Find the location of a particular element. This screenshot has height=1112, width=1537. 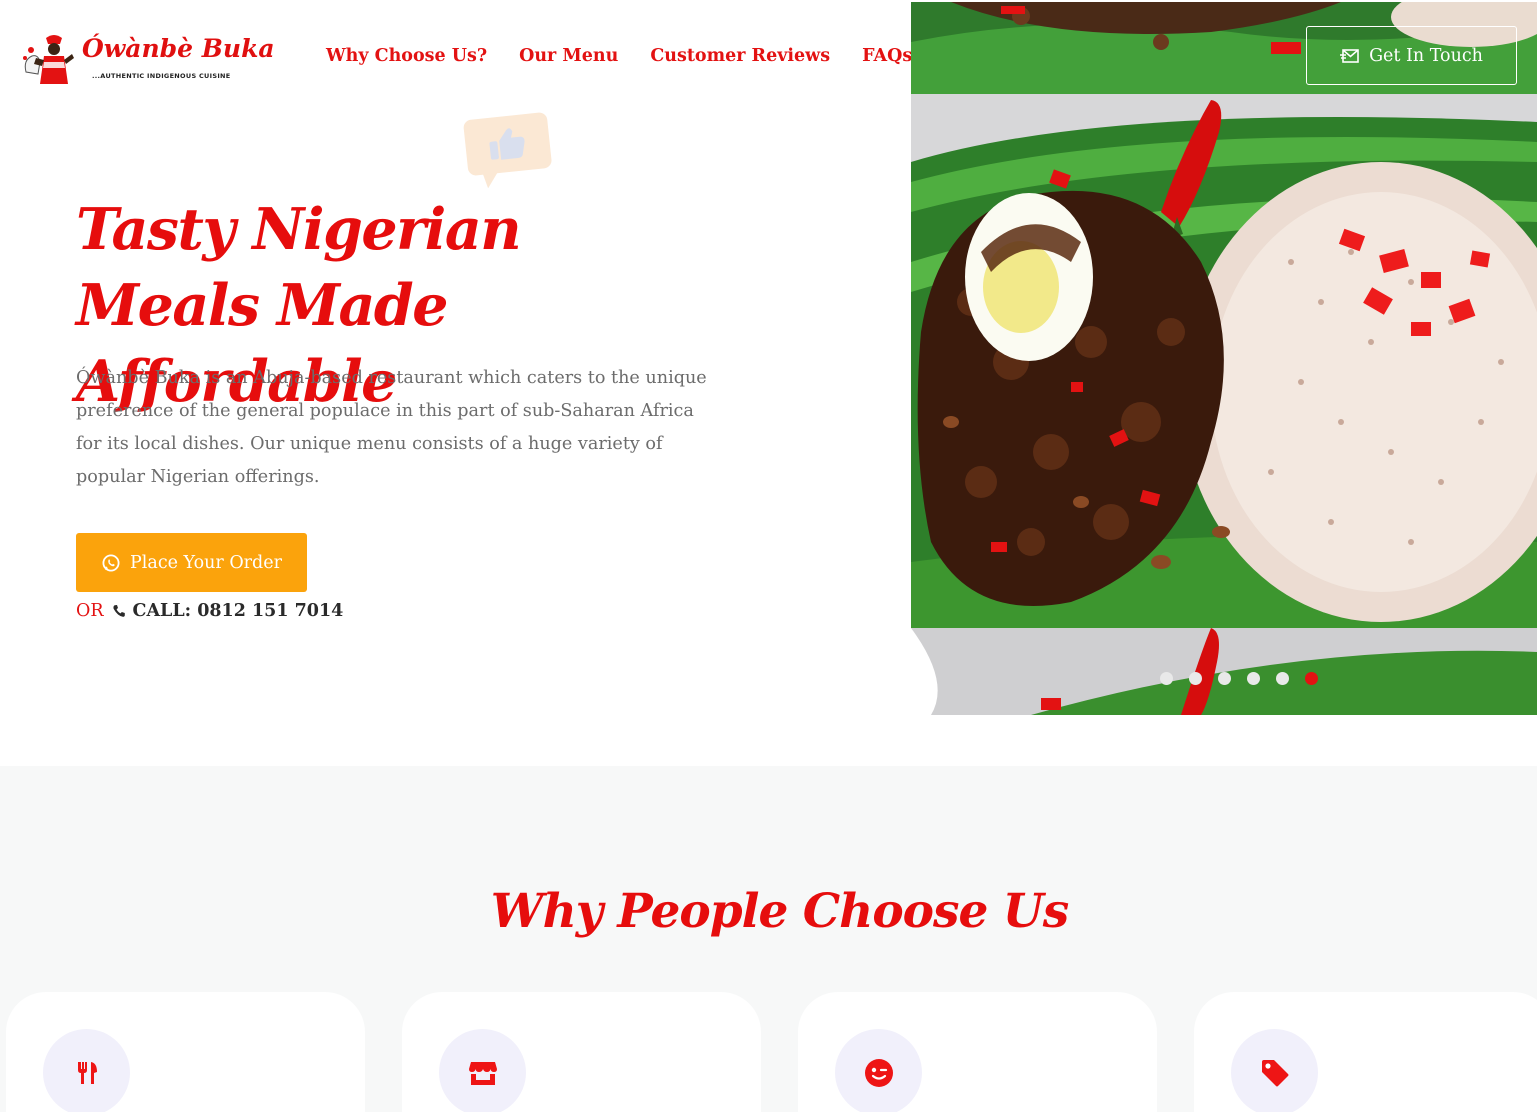

logo-tagline: ...AUTHENTIC INDIGENOUS CUISINE is located at coordinates (161, 76).